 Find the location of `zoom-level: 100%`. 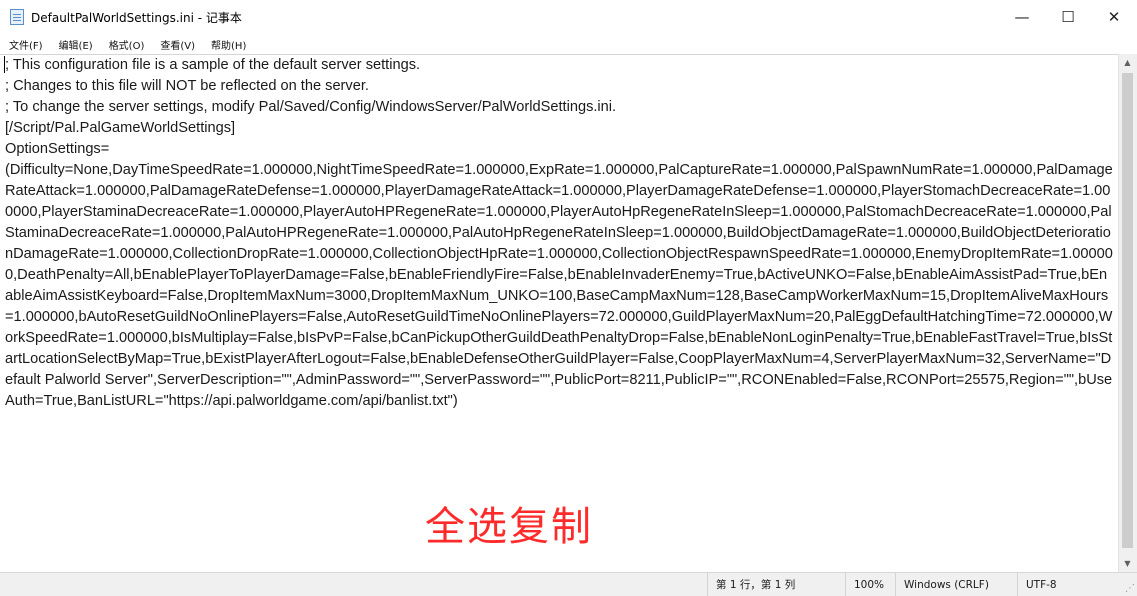

zoom-level: 100% is located at coordinates (870, 584).